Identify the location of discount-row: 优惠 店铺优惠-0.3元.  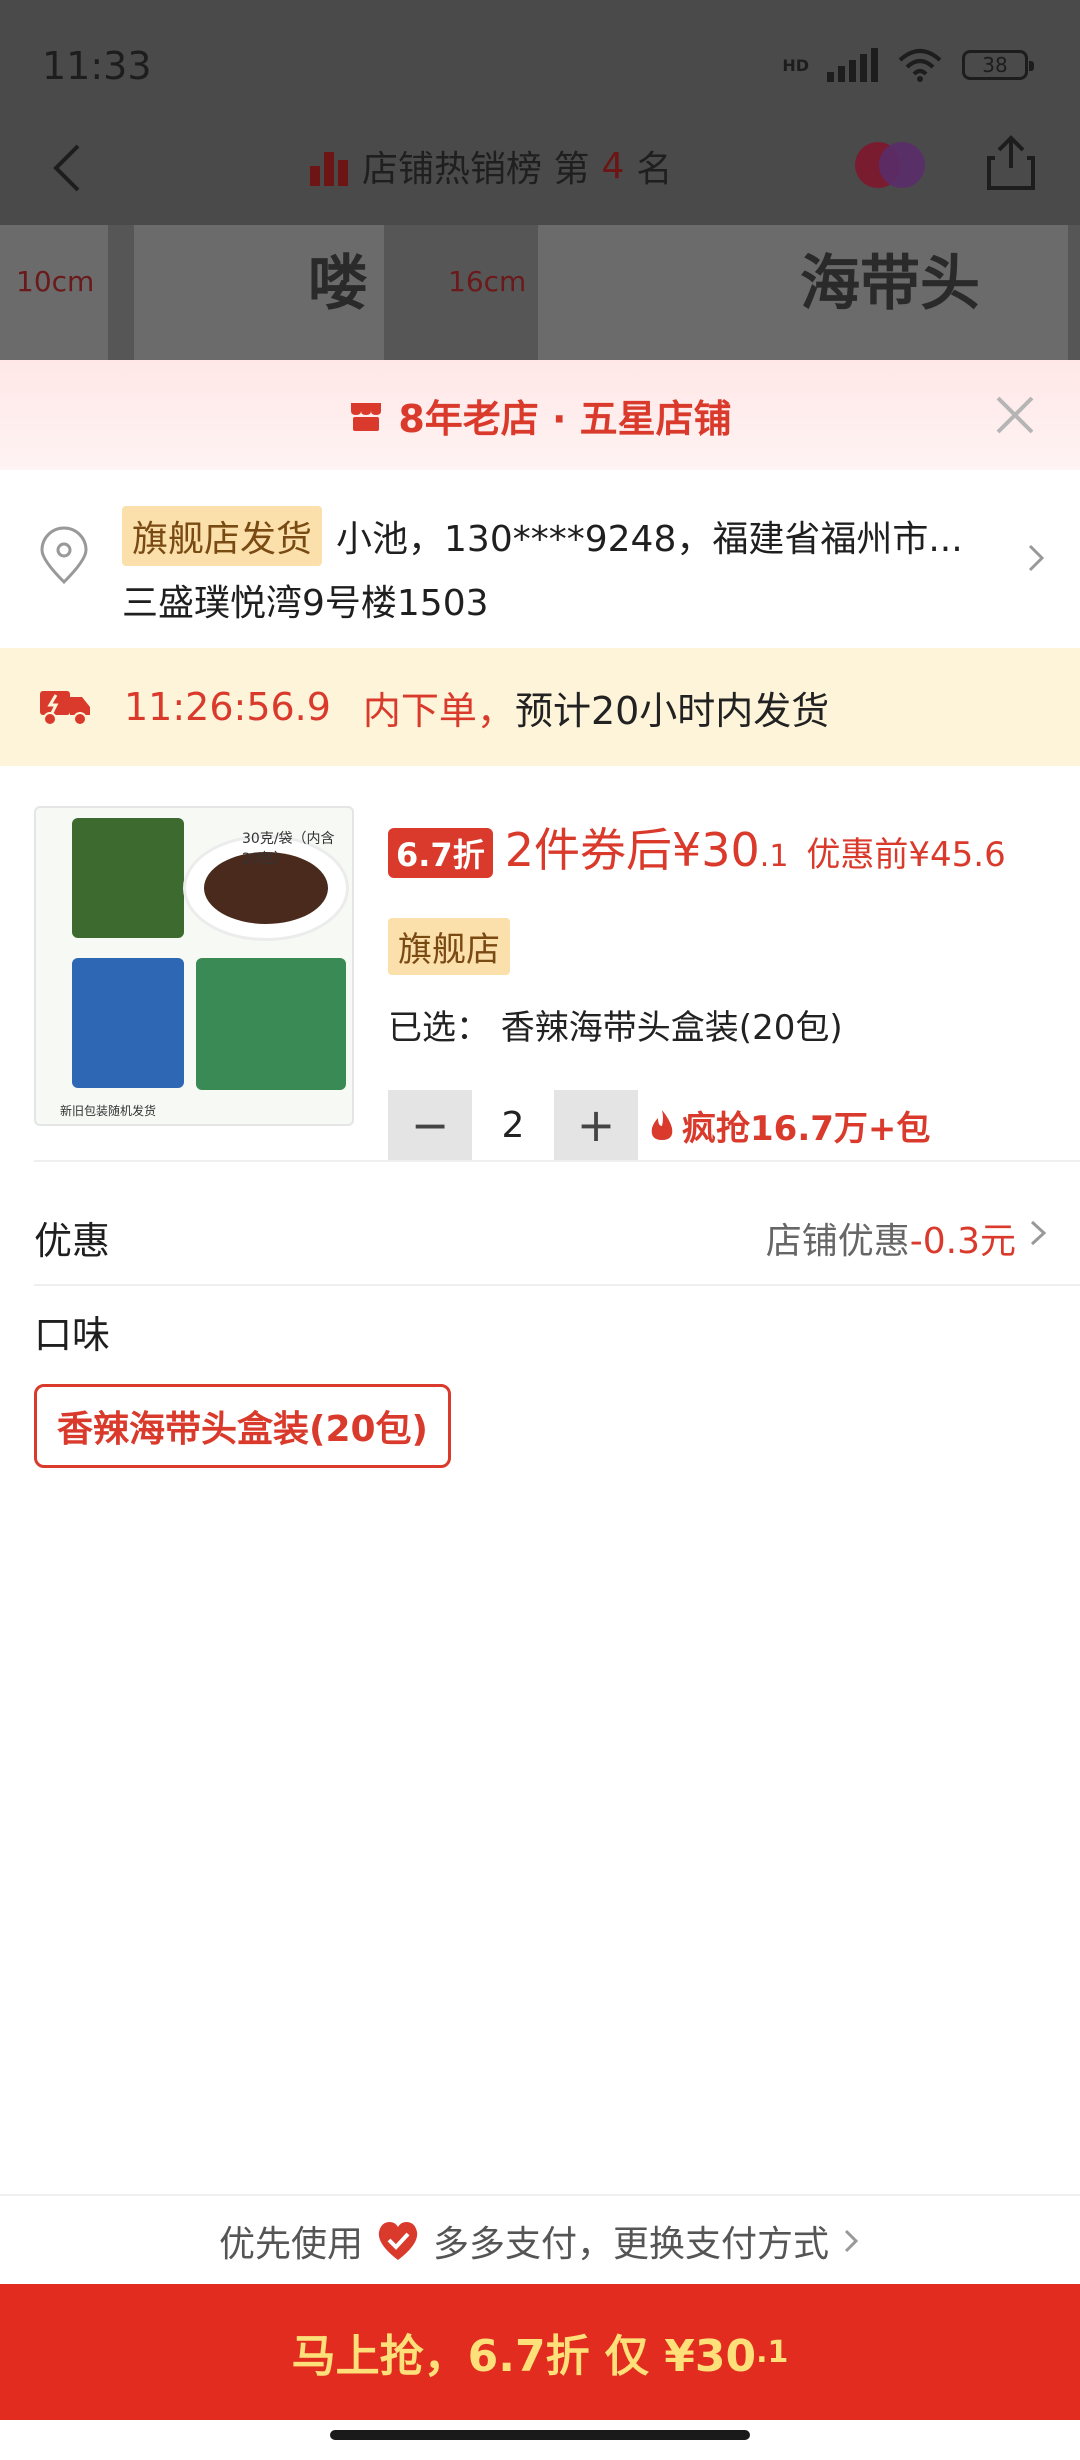
(540, 1233).